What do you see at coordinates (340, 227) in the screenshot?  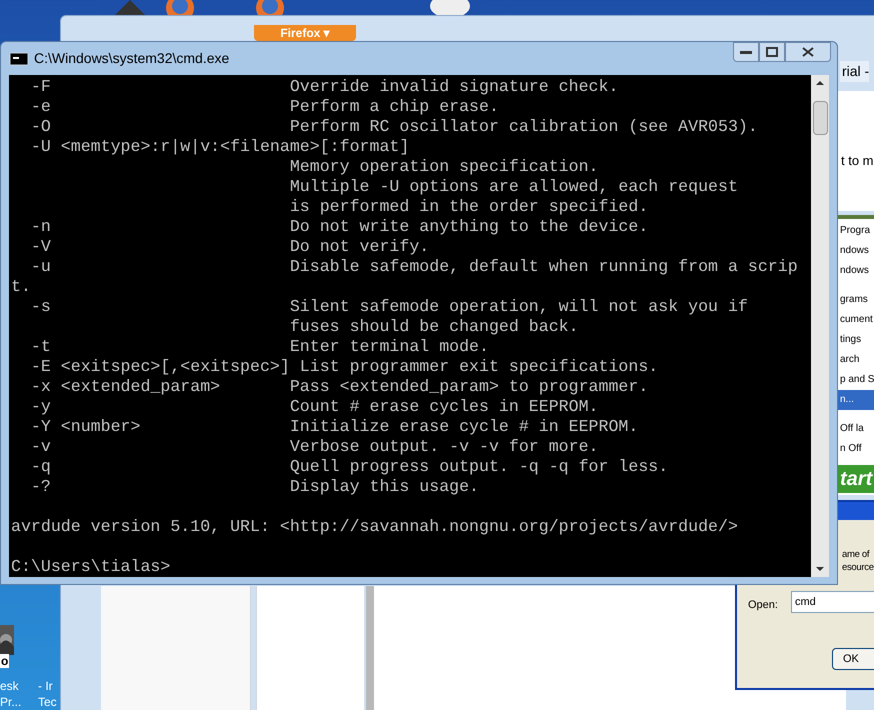 I see `console-line: -n Do not write anything to the device.` at bounding box center [340, 227].